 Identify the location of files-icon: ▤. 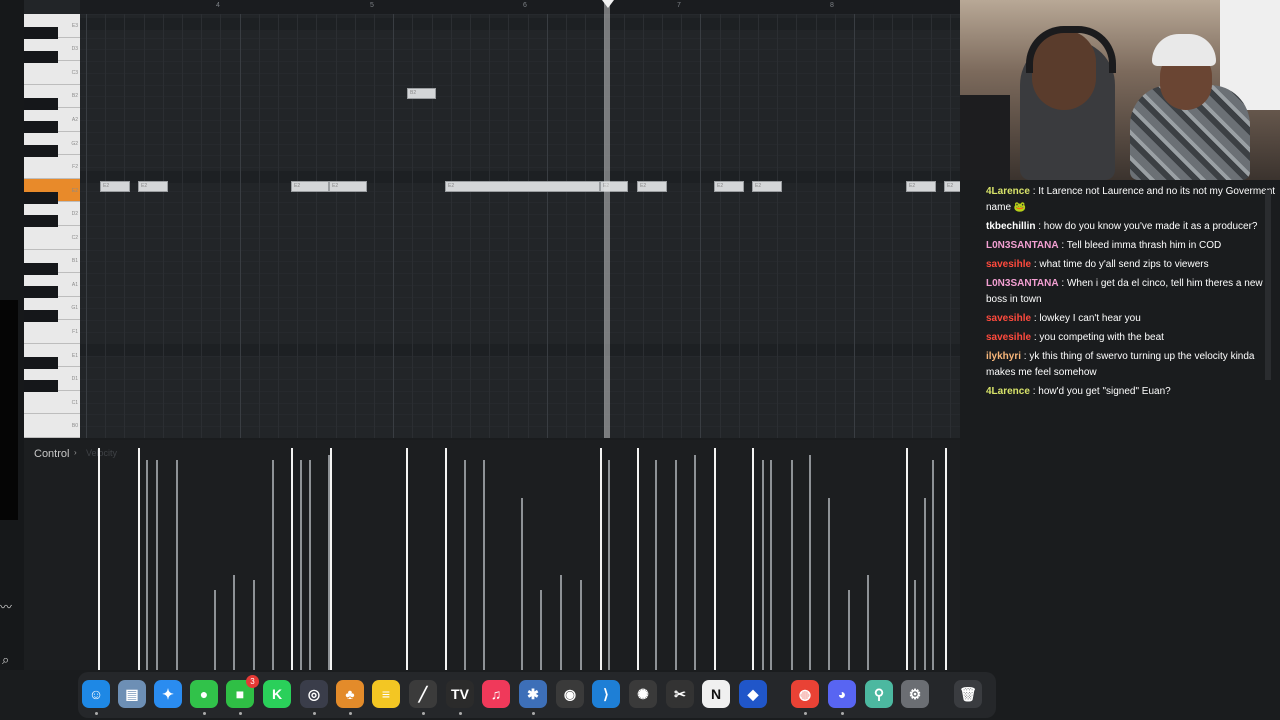
(132, 694).